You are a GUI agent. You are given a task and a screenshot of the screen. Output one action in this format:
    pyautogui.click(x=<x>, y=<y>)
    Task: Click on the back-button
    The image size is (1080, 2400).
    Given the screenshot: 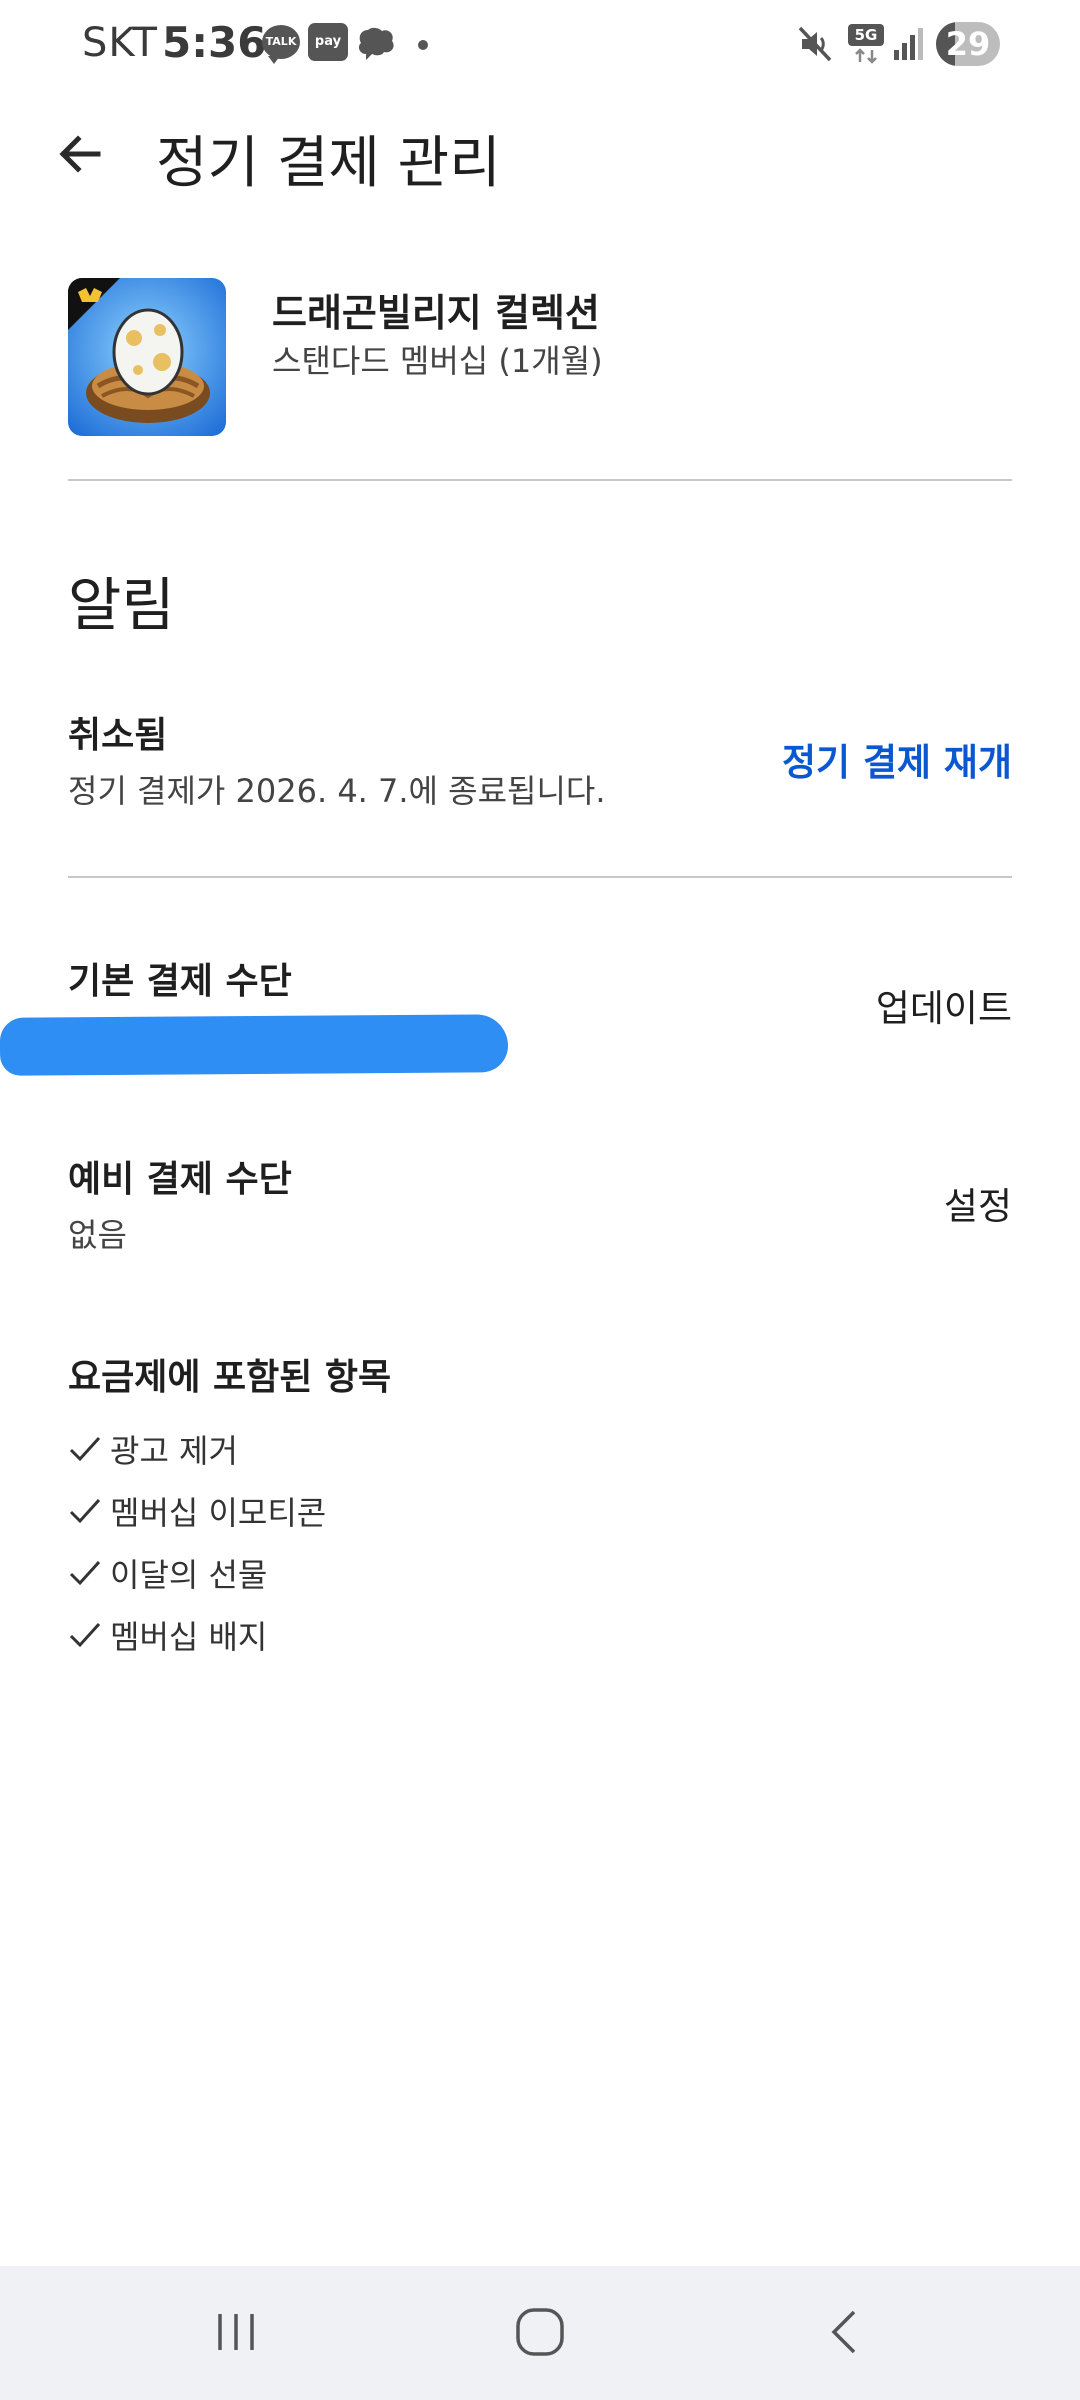 What is the action you would take?
    pyautogui.click(x=80, y=154)
    